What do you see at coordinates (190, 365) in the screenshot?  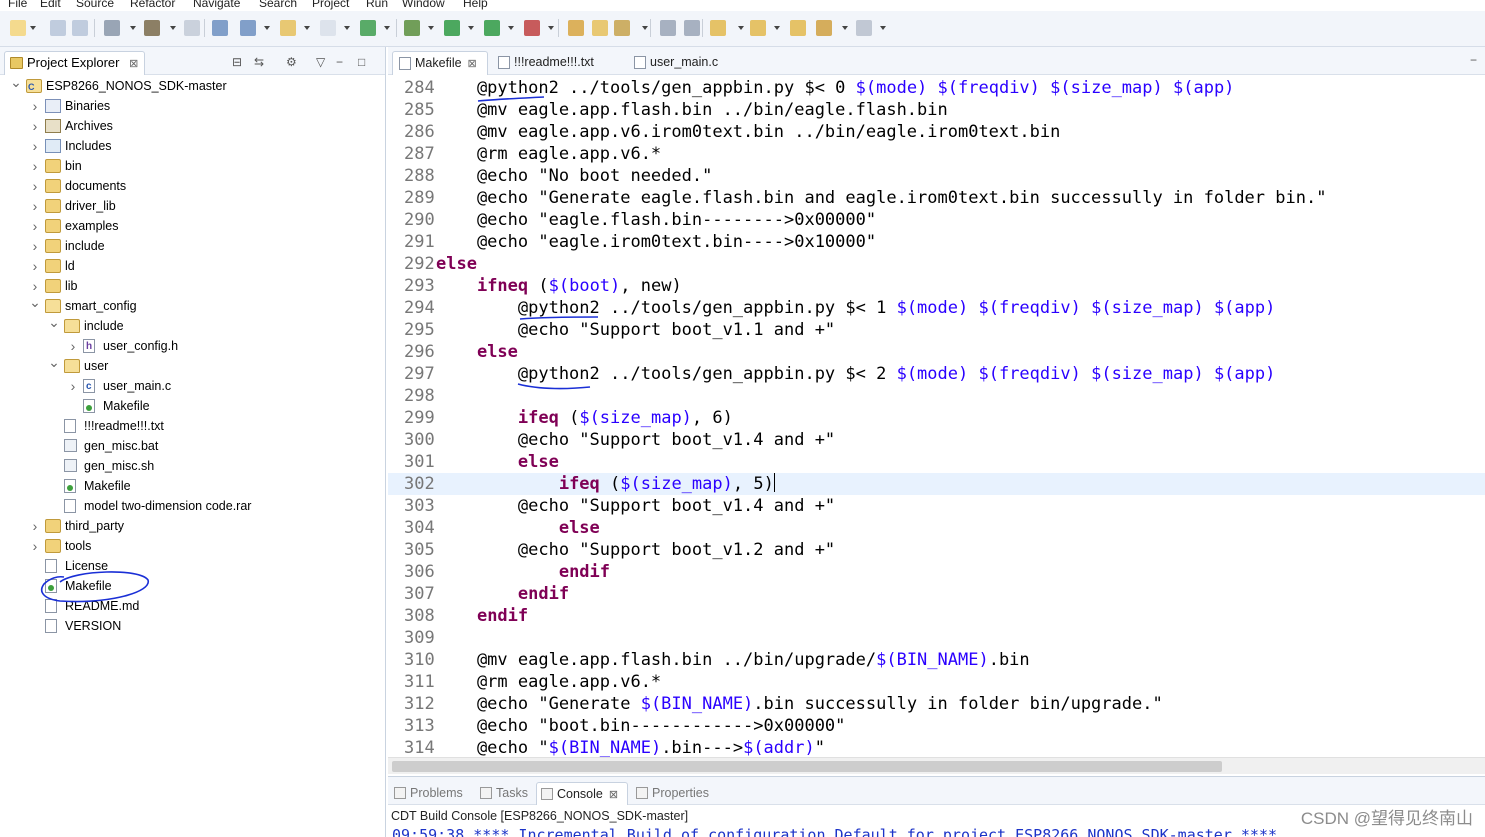 I see `tree-item: ⌄ user` at bounding box center [190, 365].